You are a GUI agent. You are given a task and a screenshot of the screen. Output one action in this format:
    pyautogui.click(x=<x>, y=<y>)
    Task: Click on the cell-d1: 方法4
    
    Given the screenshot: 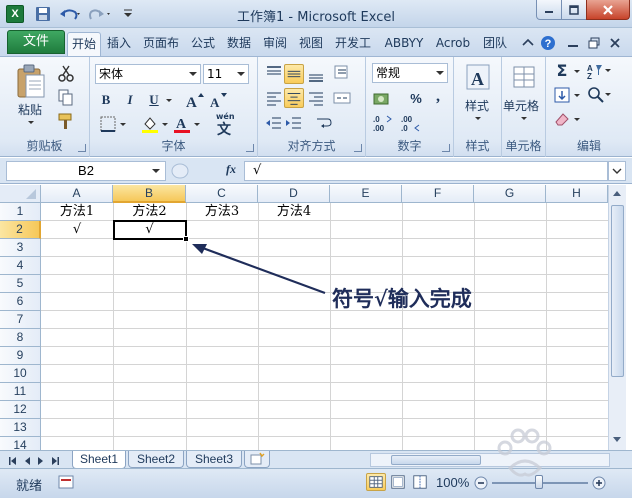 What is the action you would take?
    pyautogui.click(x=294, y=212)
    